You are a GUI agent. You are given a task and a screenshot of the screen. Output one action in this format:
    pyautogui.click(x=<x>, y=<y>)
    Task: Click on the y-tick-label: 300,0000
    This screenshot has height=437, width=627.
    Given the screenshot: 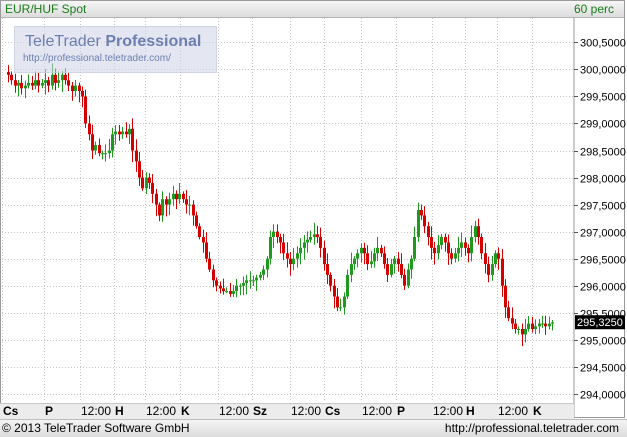 What is the action you would take?
    pyautogui.click(x=603, y=71)
    